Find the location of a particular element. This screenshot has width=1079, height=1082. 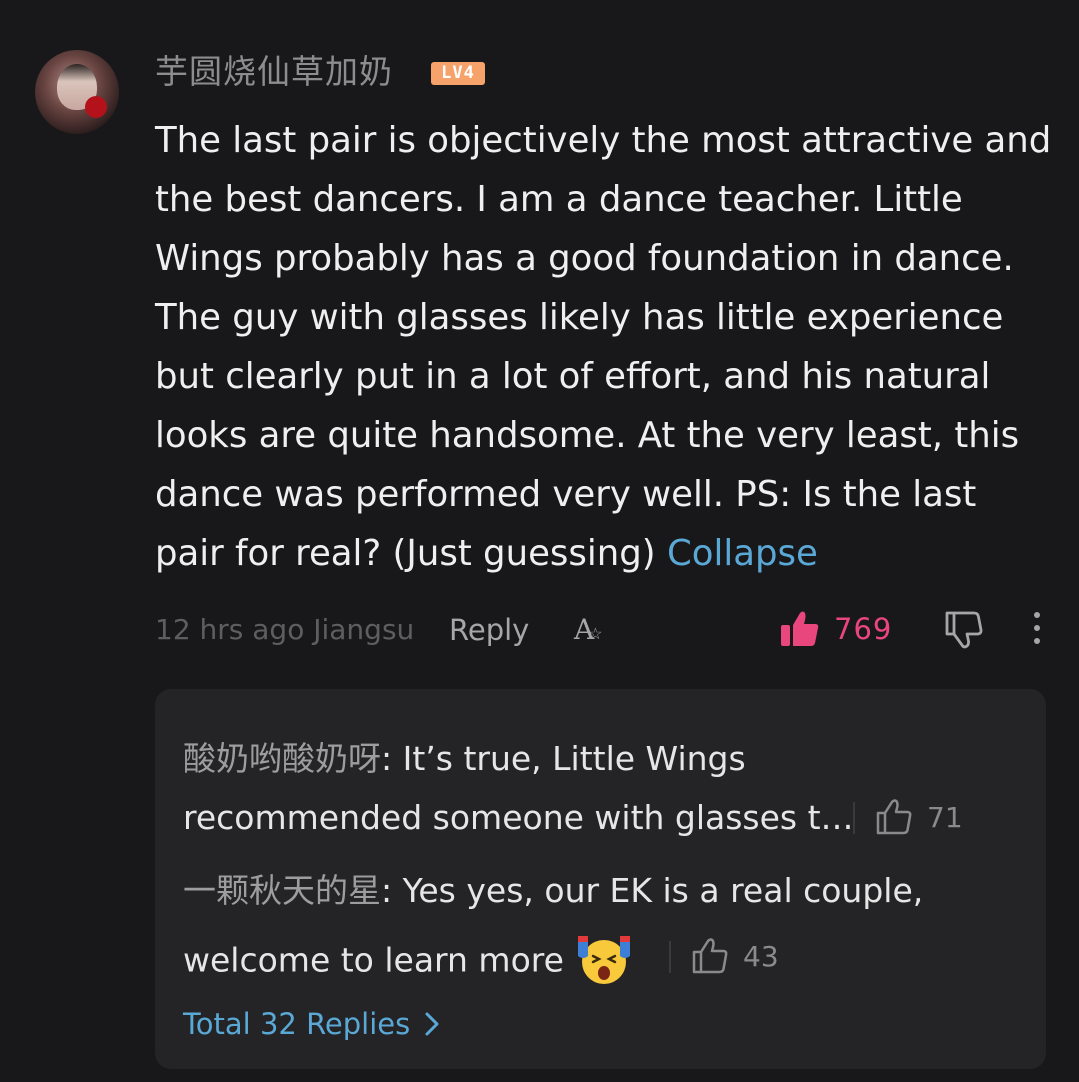

avatar is located at coordinates (77, 92).